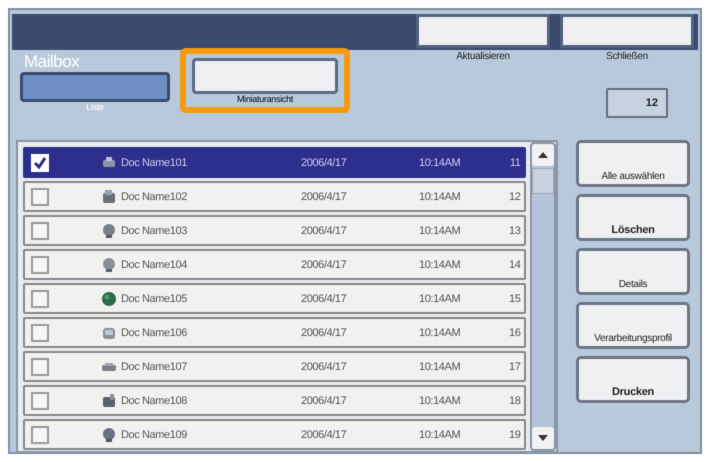 The image size is (712, 462). What do you see at coordinates (637, 103) in the screenshot?
I see `count-display: 12` at bounding box center [637, 103].